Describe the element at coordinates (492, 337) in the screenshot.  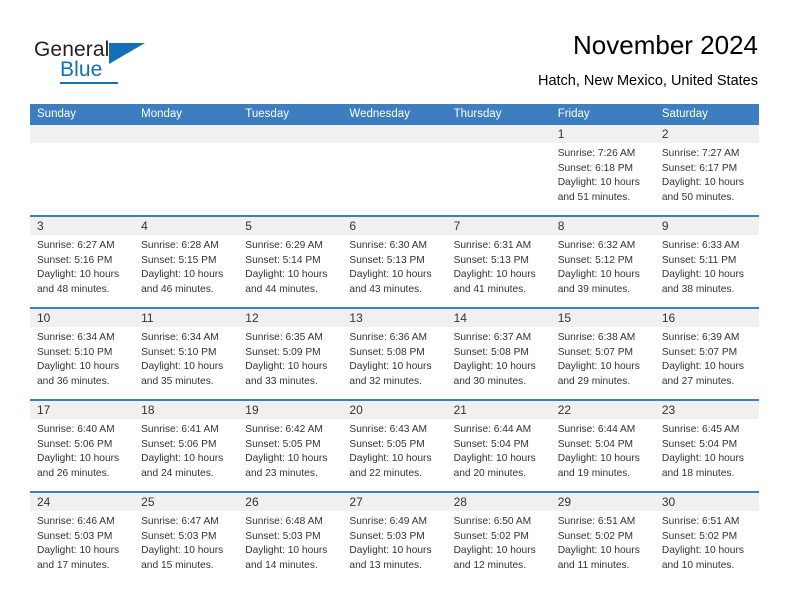
I see `sunrise-text: Sunrise: 6:37 AM` at that location.